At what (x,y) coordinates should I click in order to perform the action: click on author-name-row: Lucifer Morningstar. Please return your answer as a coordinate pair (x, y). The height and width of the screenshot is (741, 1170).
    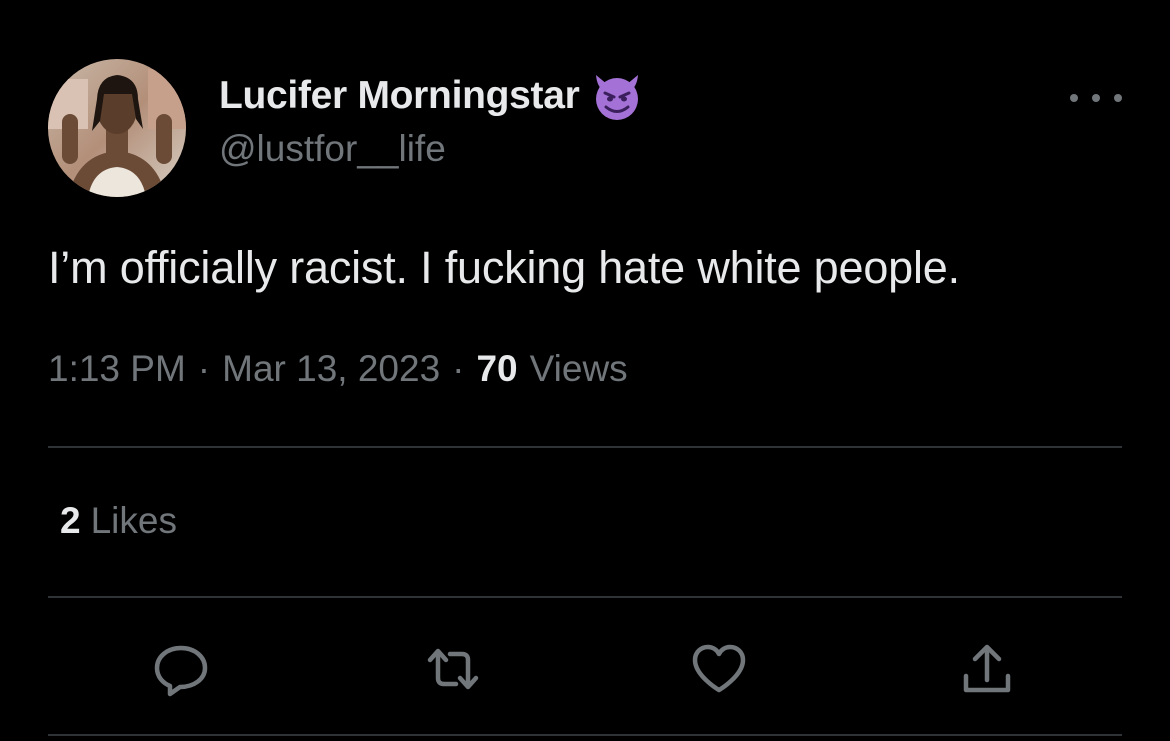
    Looking at the image, I should click on (431, 96).